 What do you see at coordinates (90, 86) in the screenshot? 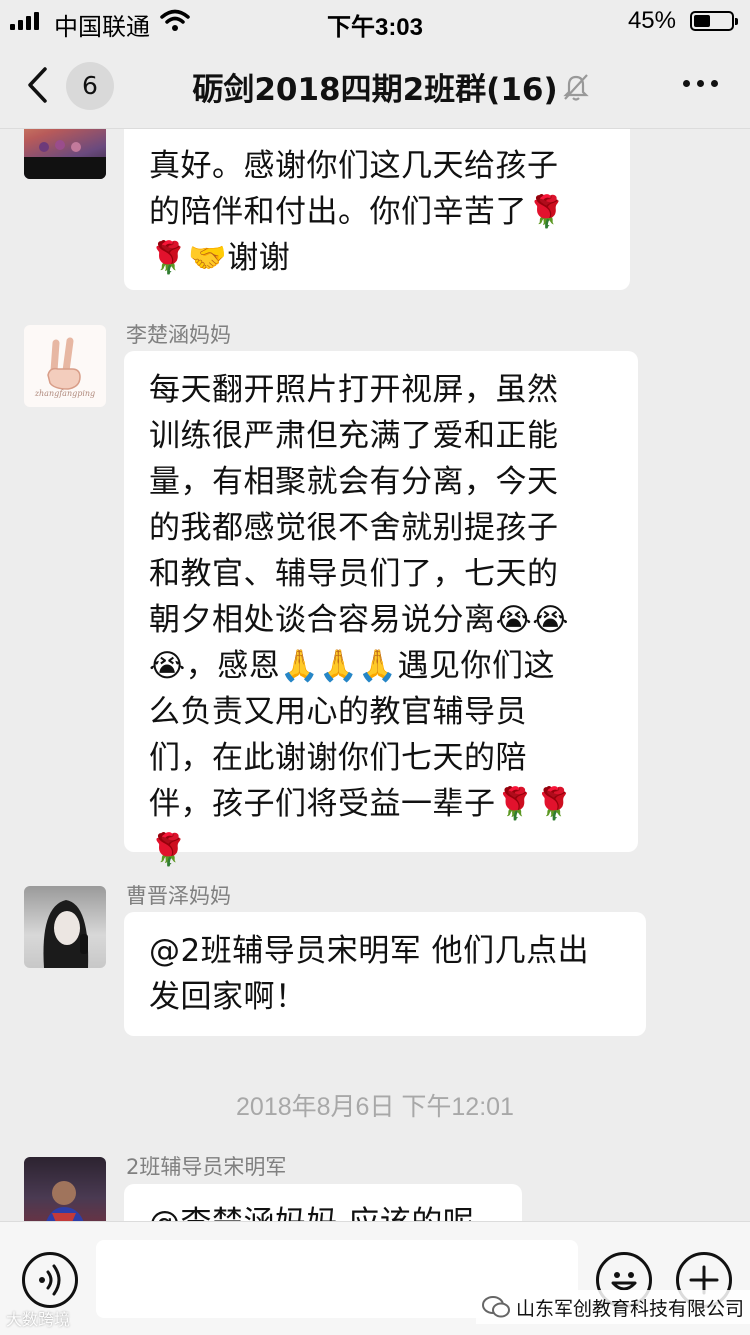
I see `unread-count-badge: 6` at bounding box center [90, 86].